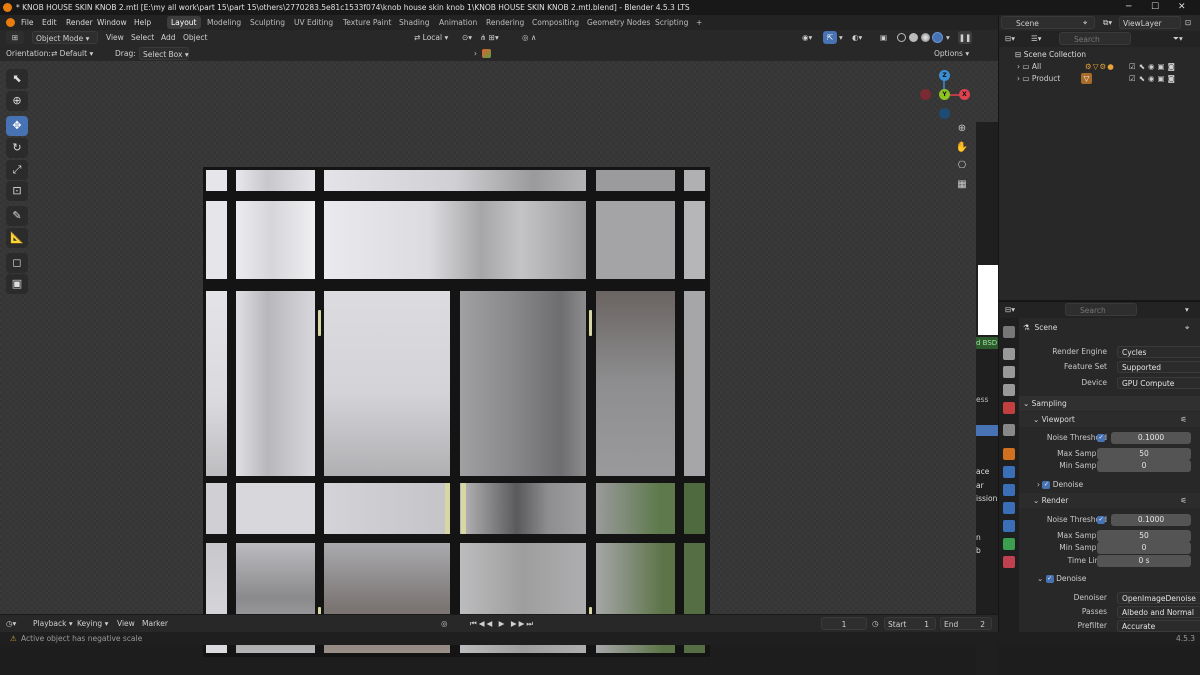 The image size is (1200, 675). What do you see at coordinates (1009, 544) in the screenshot?
I see `data-tab-icon` at bounding box center [1009, 544].